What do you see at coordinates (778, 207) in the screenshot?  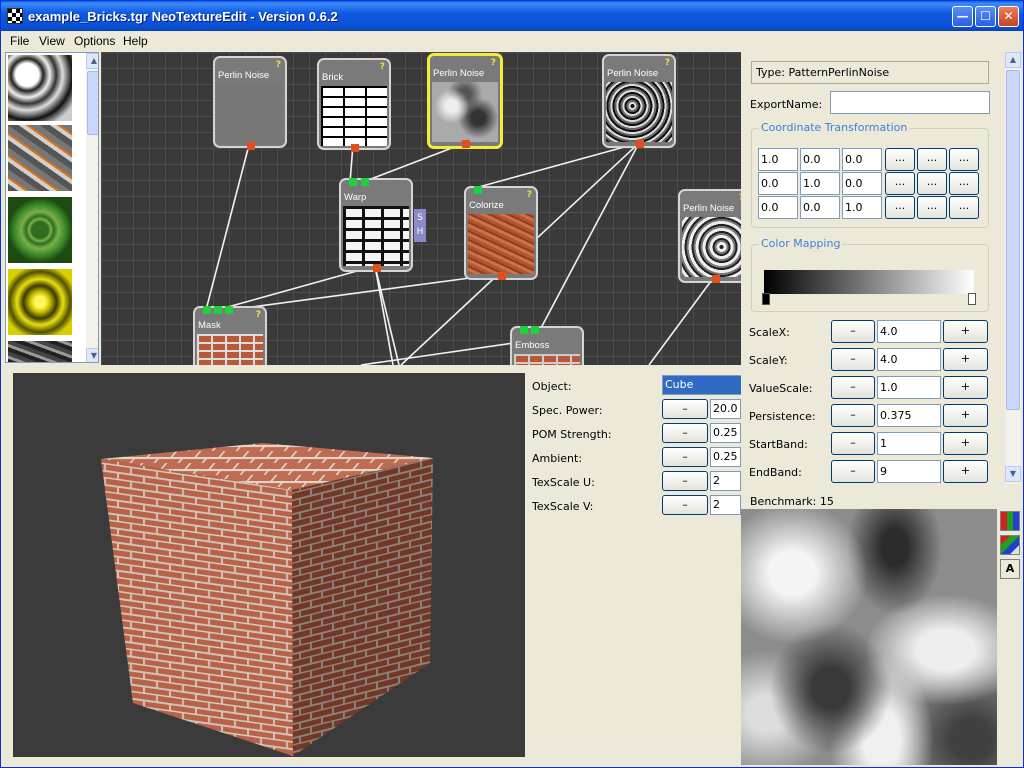 I see `matrix-cell-2-0: 0.0` at bounding box center [778, 207].